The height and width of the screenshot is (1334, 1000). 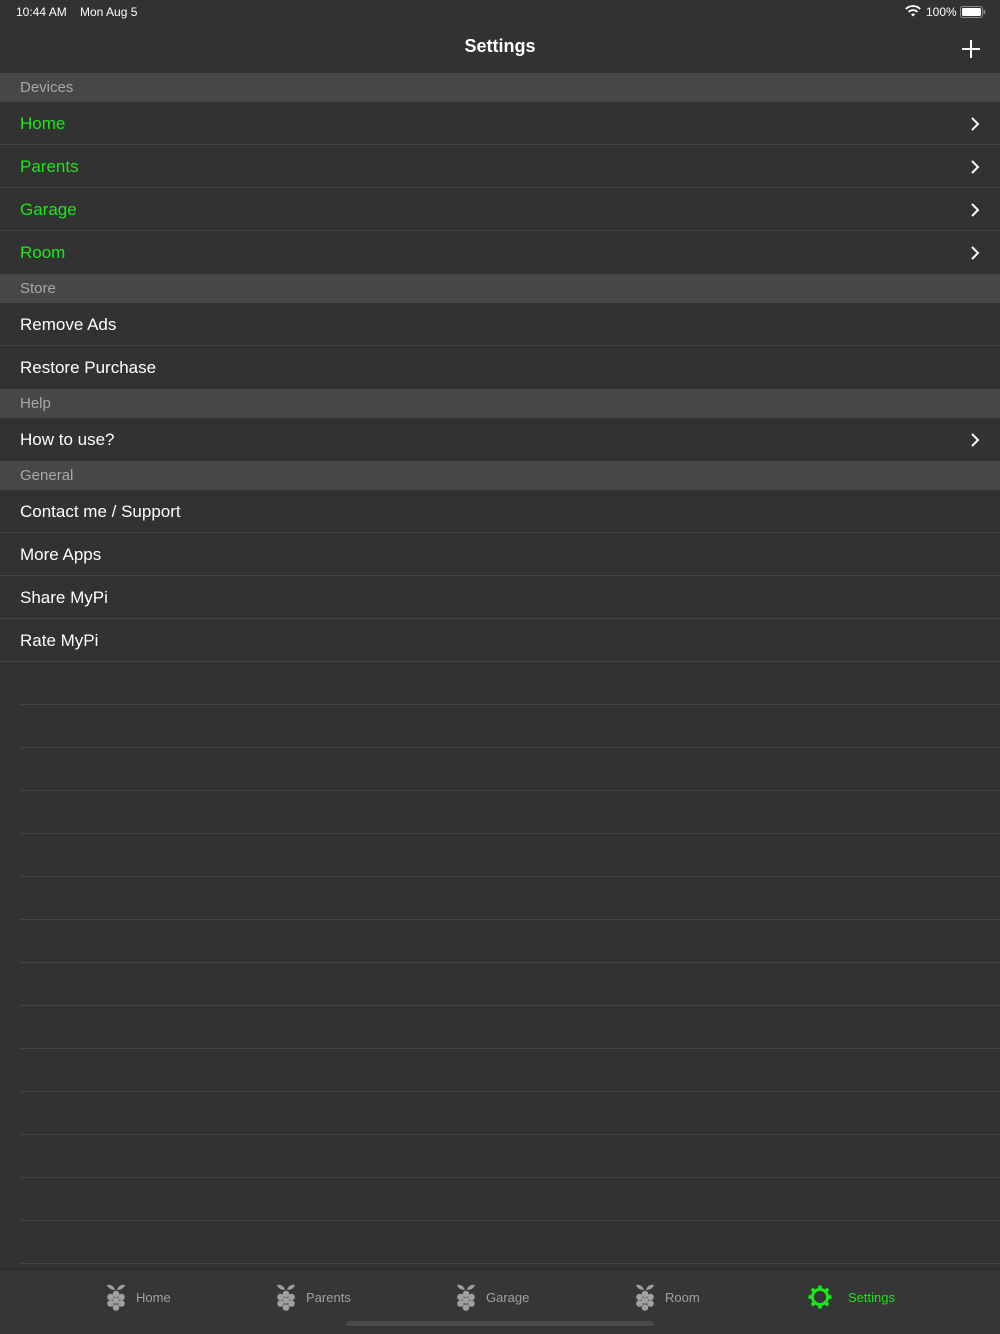 What do you see at coordinates (43, 252) in the screenshot?
I see `device-label: Room` at bounding box center [43, 252].